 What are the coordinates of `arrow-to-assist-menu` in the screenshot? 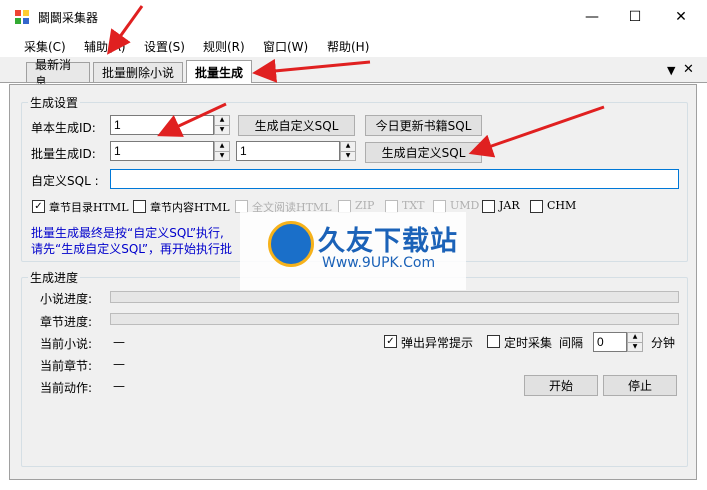 It's located at (125, 30).